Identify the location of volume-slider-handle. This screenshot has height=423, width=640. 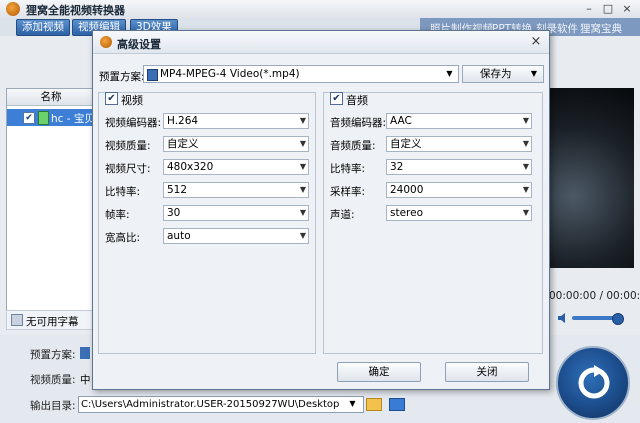
(618, 319).